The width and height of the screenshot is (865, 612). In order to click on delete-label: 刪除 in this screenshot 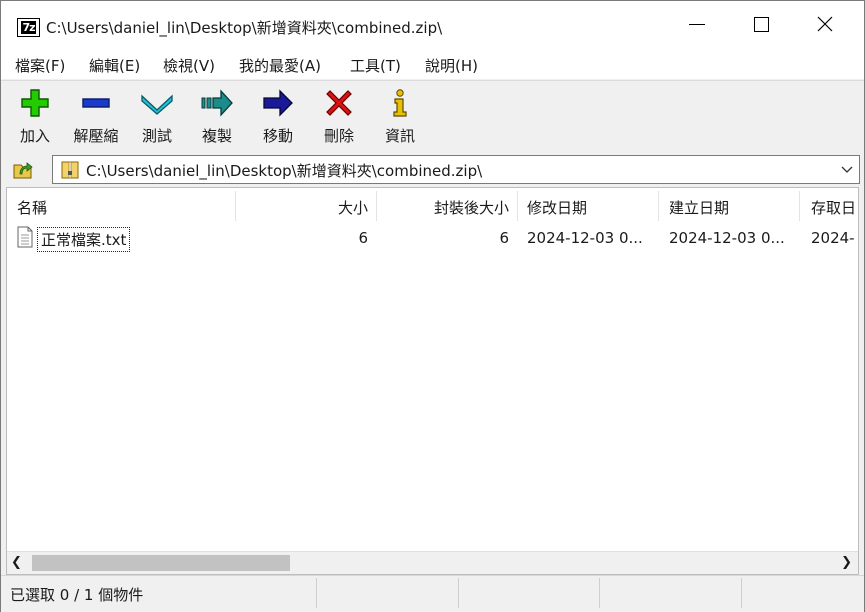, I will do `click(338, 136)`.